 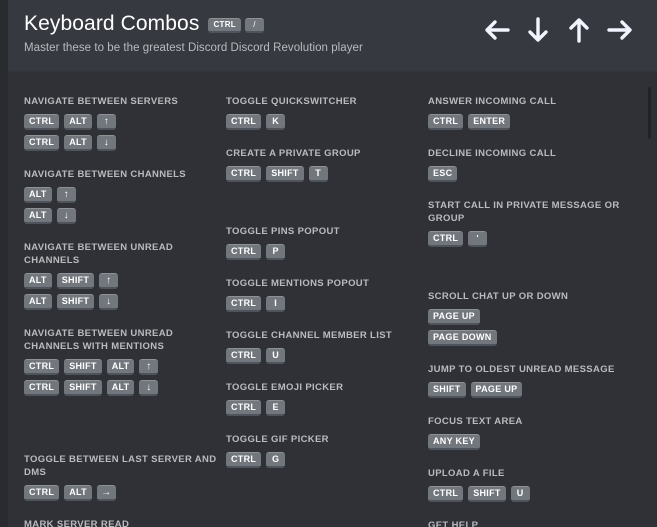 What do you see at coordinates (534, 442) in the screenshot?
I see `key-combination-row: ANY KEY` at bounding box center [534, 442].